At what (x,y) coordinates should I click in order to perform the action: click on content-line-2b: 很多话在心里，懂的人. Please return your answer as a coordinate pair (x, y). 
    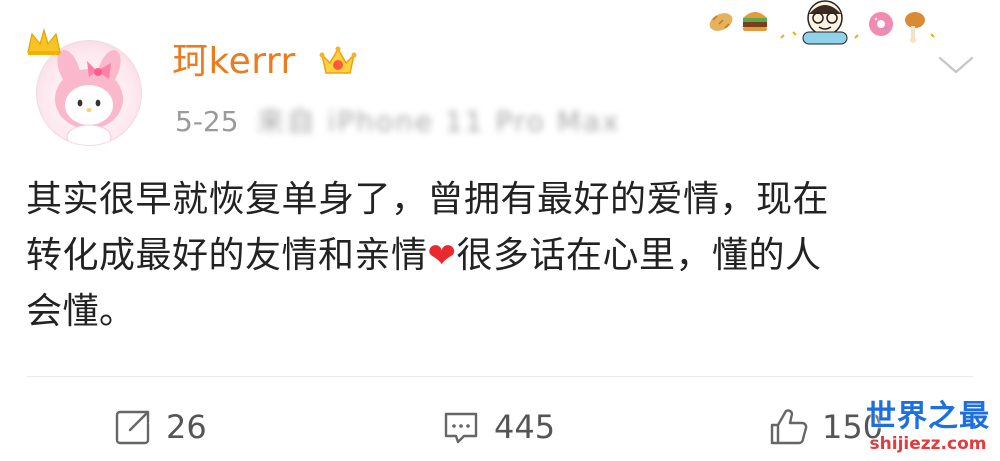
    Looking at the image, I should click on (639, 255).